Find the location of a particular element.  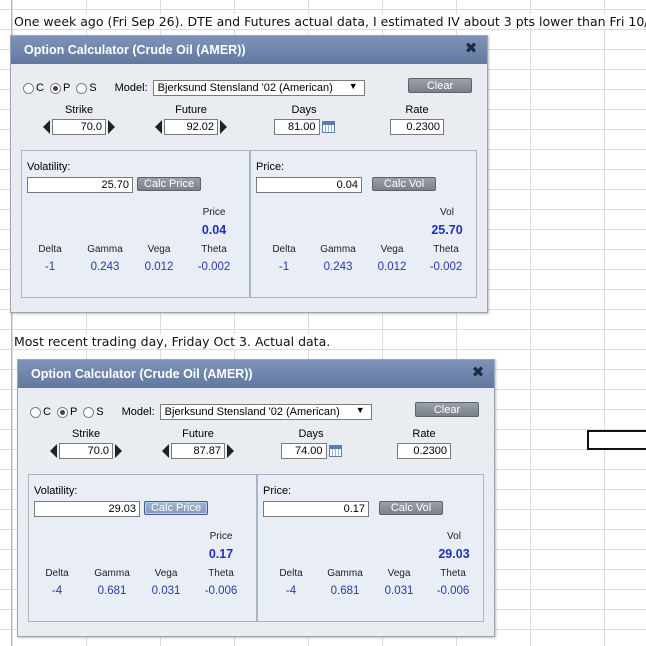

right-theta-value: -0.006 is located at coordinates (453, 591).